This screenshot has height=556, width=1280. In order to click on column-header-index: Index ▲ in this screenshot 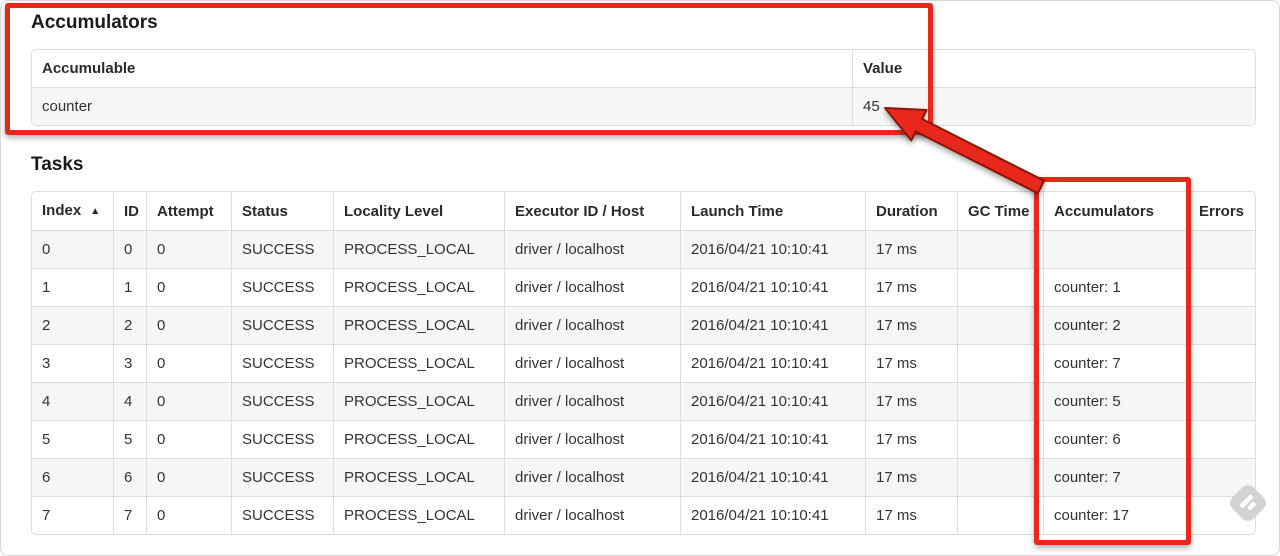, I will do `click(72, 211)`.